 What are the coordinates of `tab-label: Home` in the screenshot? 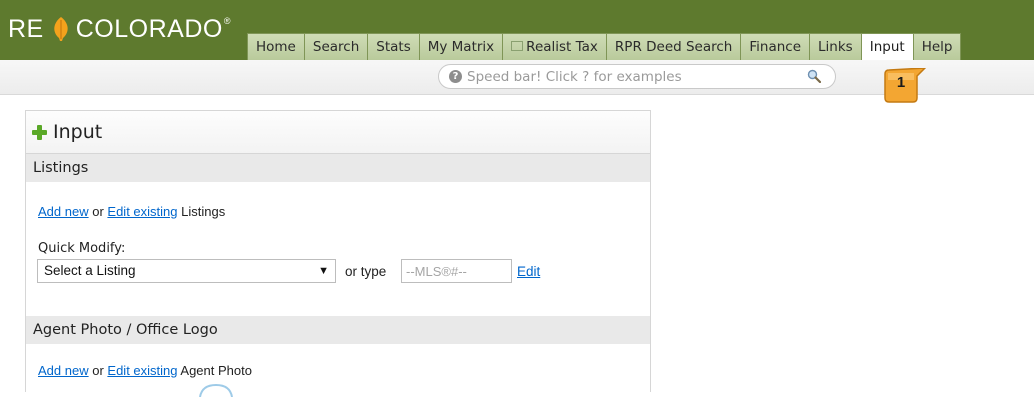 It's located at (276, 47).